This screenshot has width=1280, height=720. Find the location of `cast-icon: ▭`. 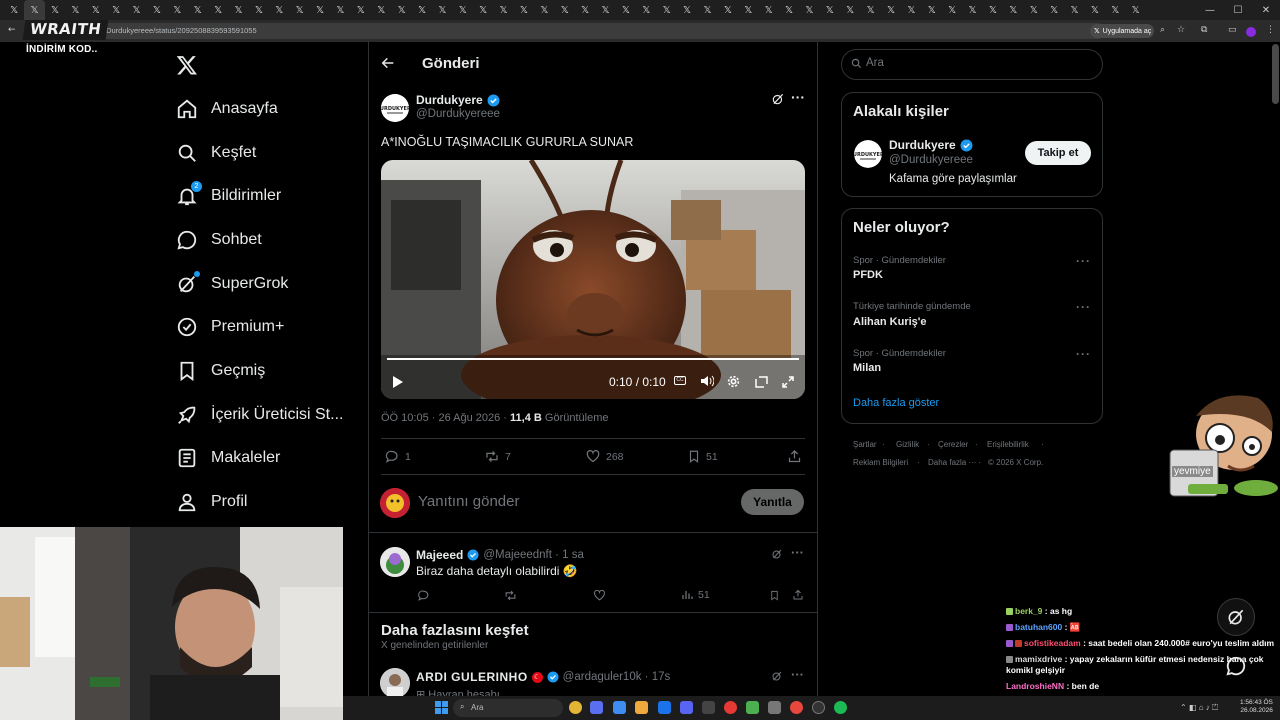

cast-icon: ▭ is located at coordinates (1232, 30).